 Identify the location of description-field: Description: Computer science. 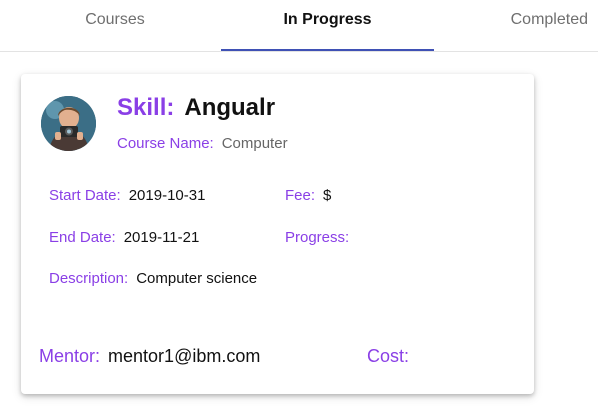
(153, 279).